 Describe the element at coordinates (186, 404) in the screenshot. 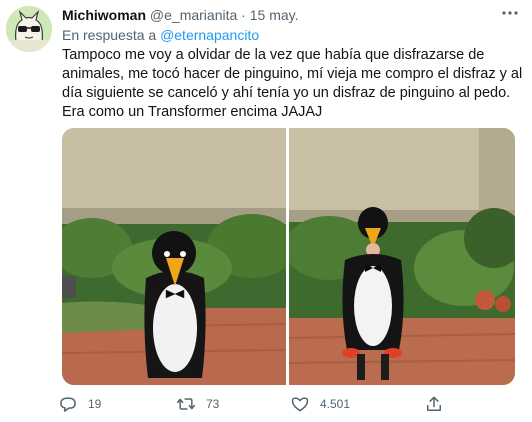

I see `retweet-arrows-icon` at that location.